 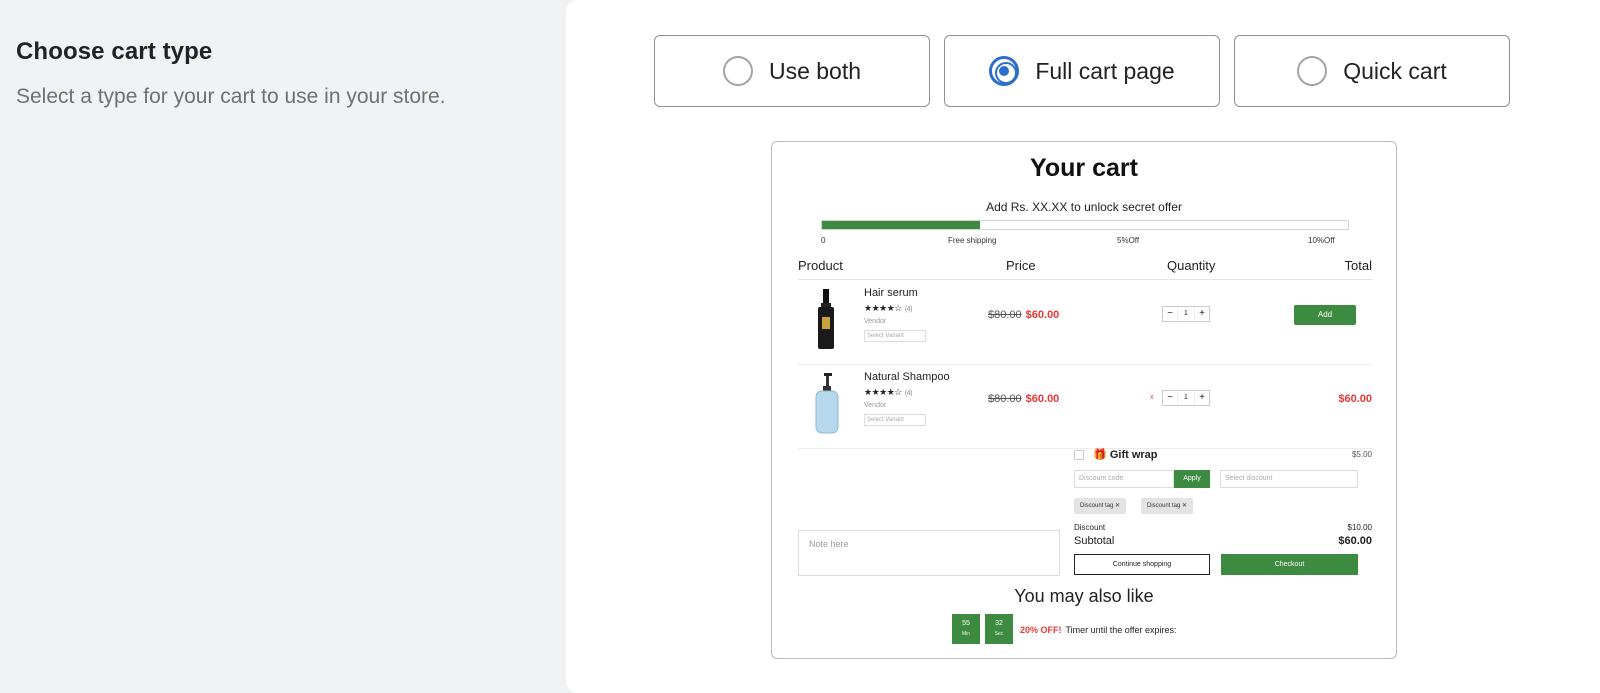 What do you see at coordinates (1355, 399) in the screenshot?
I see `item-total: $60.00` at bounding box center [1355, 399].